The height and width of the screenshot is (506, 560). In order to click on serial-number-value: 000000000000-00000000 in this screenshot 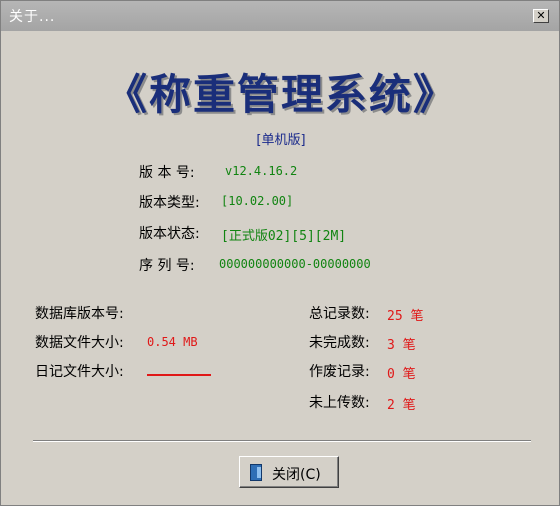, I will do `click(295, 264)`.